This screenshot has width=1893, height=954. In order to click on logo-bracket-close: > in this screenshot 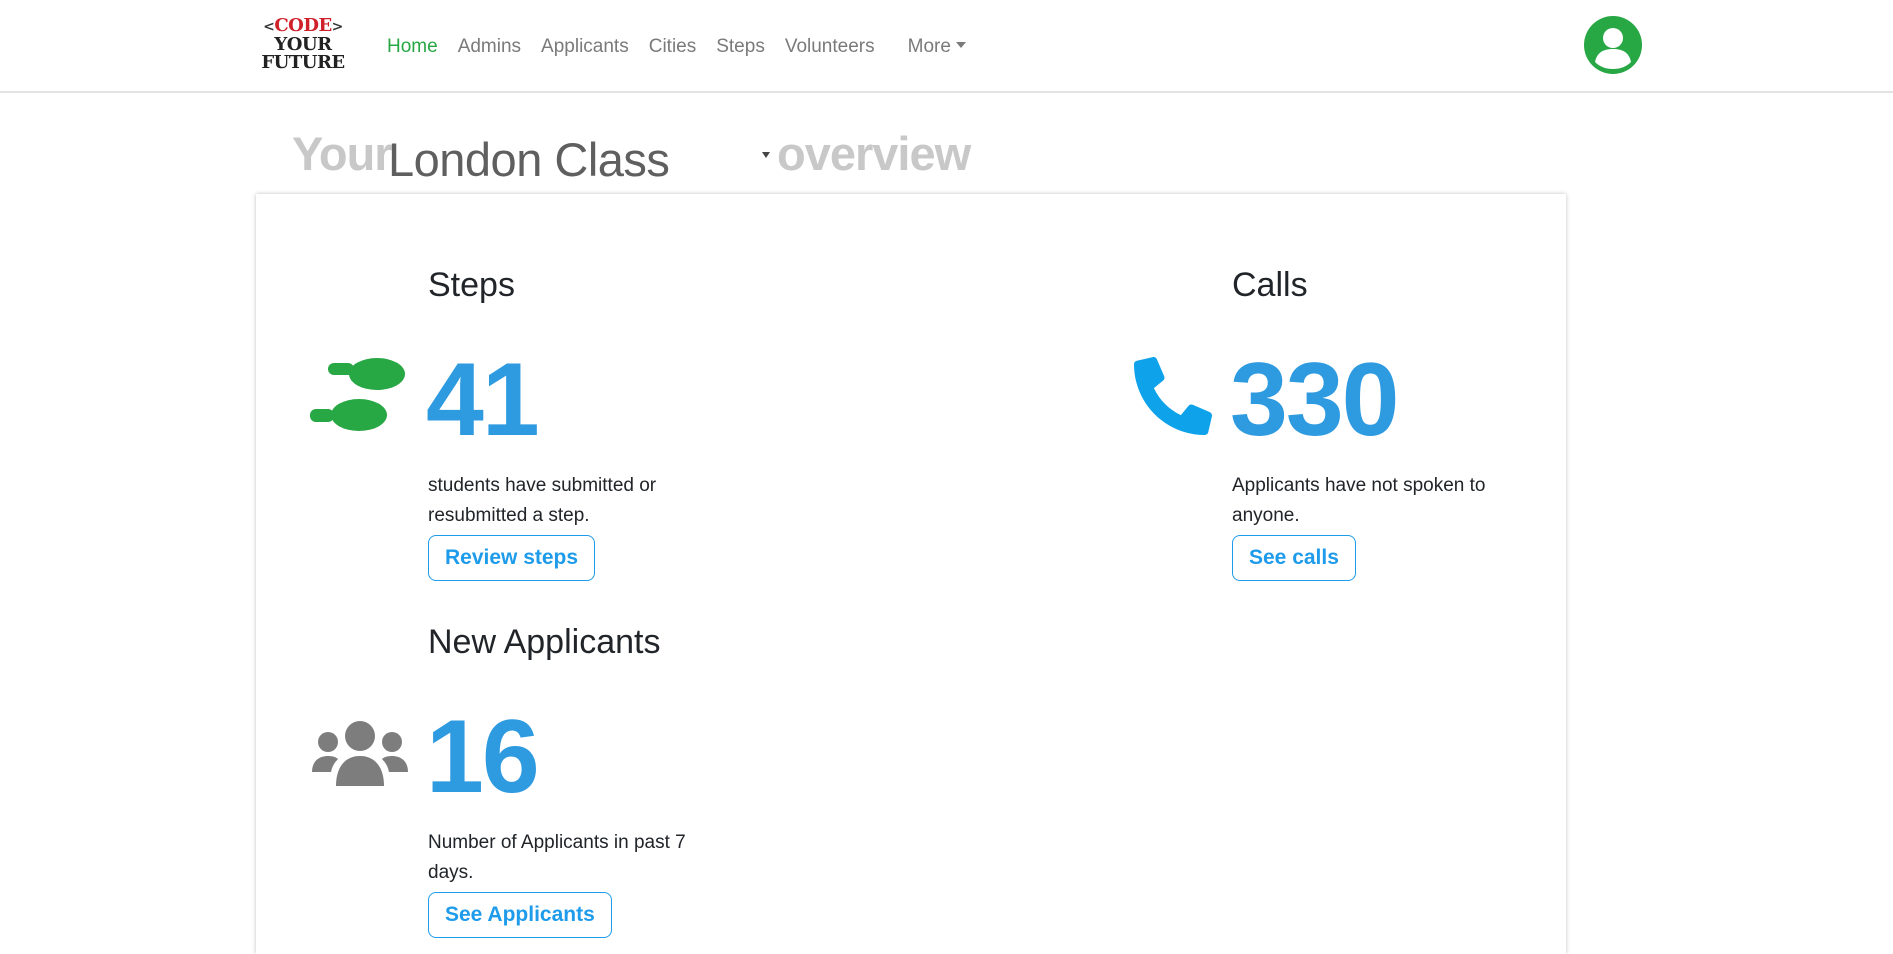, I will do `click(337, 27)`.